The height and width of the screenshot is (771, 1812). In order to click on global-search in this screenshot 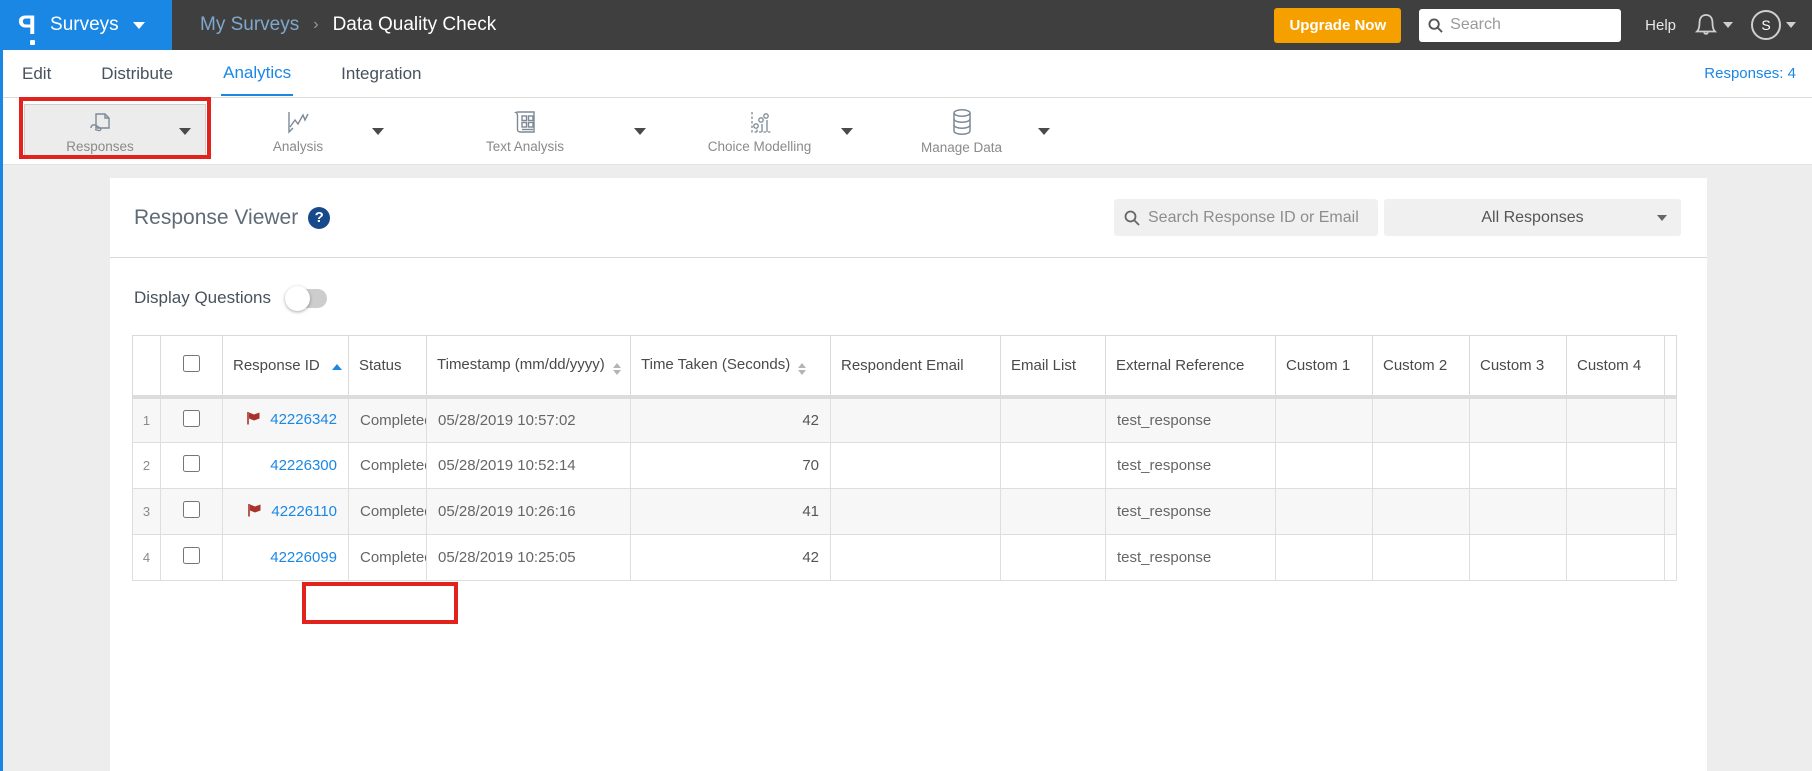, I will do `click(1520, 25)`.